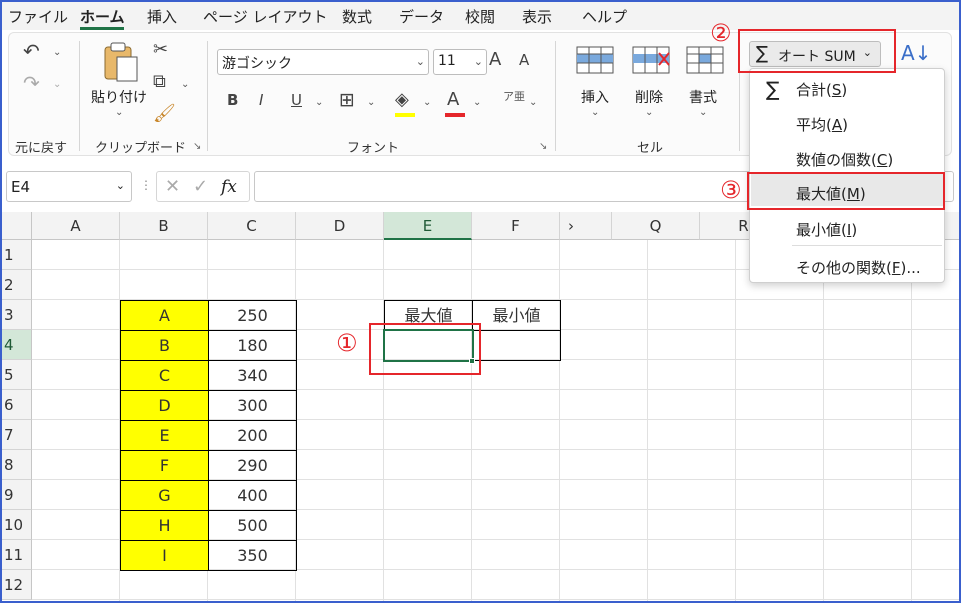 Image resolution: width=961 pixels, height=603 pixels. Describe the element at coordinates (17, 495) in the screenshot. I see `row-header: 9` at that location.